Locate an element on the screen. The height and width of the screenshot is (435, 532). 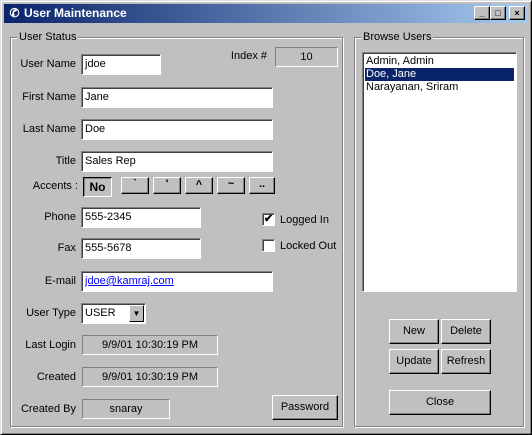
logged-in-label: Logged In is located at coordinates (304, 220).